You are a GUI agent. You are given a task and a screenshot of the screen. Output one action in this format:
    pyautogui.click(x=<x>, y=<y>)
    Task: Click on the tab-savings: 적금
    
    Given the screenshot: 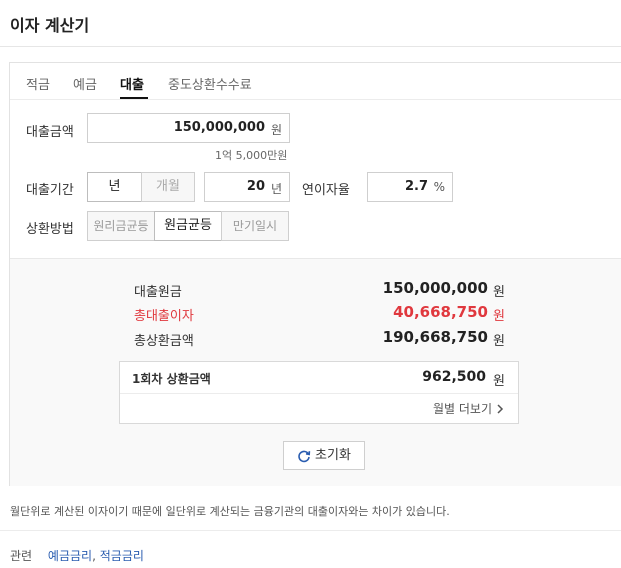 What is the action you would take?
    pyautogui.click(x=38, y=83)
    